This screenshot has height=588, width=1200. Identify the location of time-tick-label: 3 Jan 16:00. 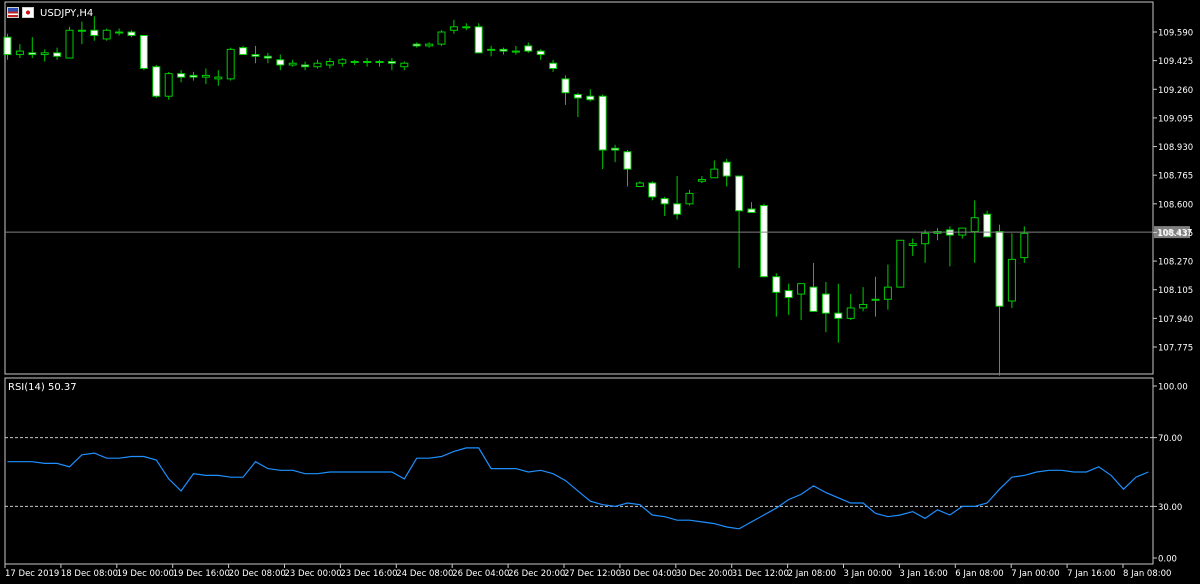
(923, 574).